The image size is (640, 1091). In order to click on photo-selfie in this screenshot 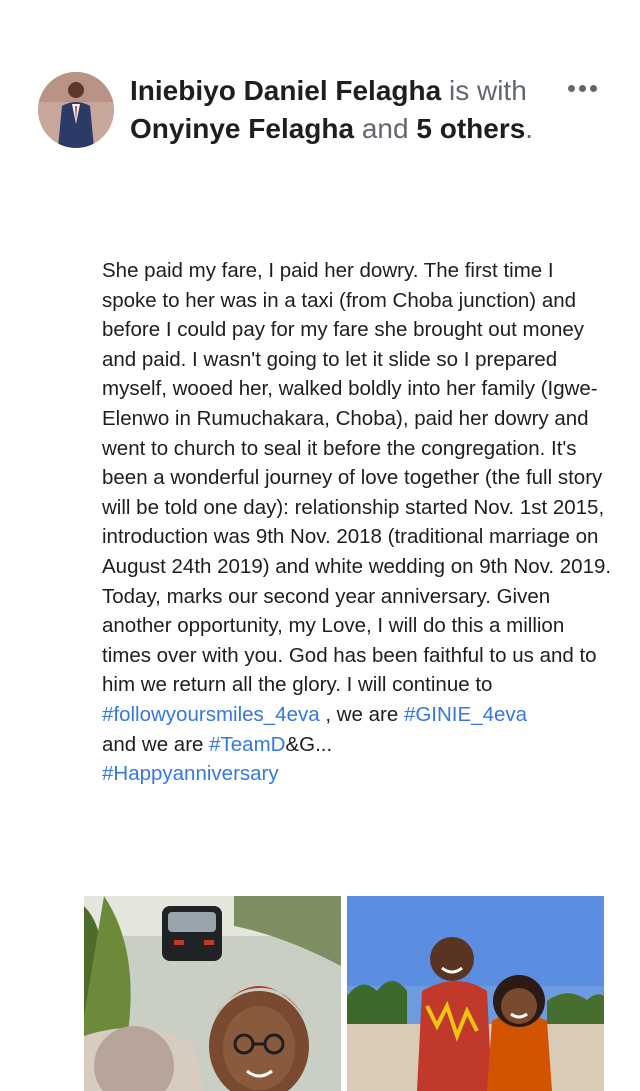, I will do `click(212, 993)`.